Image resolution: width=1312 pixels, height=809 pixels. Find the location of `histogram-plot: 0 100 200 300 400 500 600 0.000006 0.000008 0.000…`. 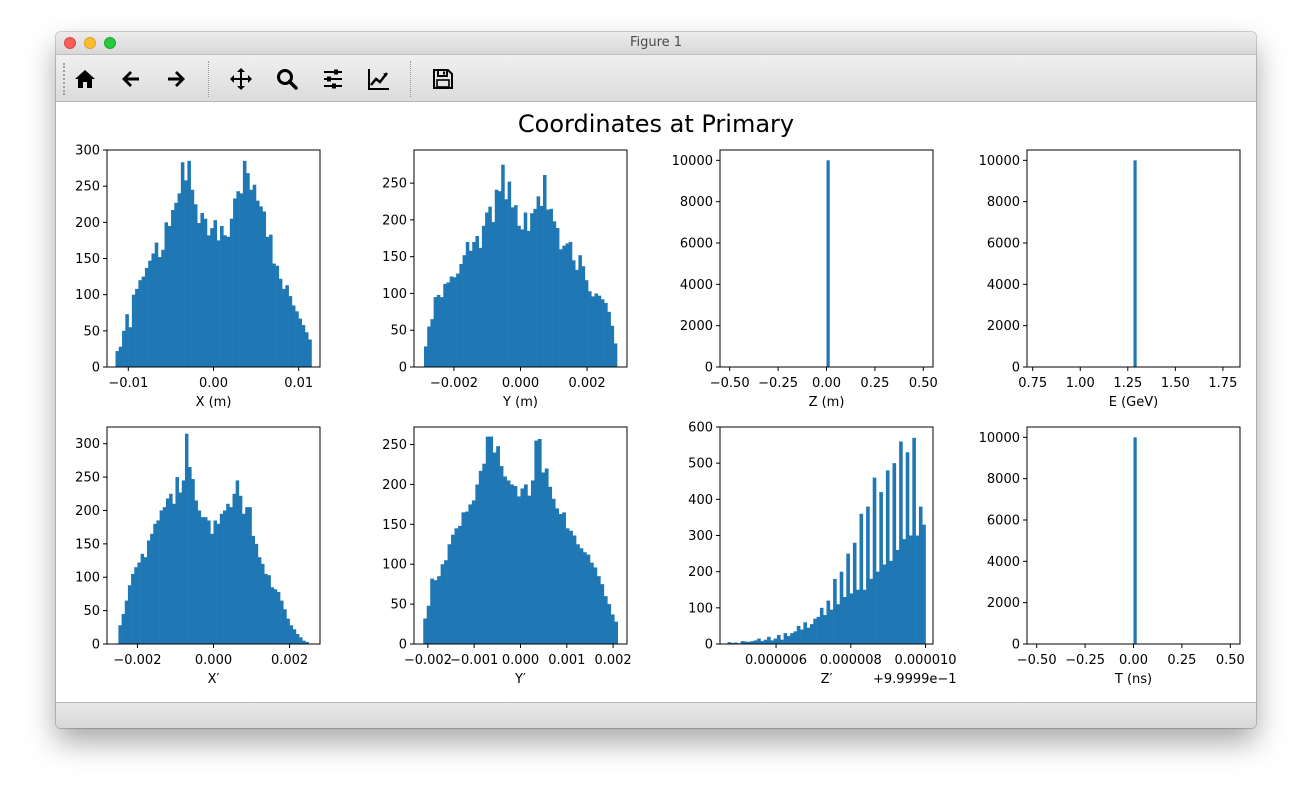

histogram-plot: 0 100 200 300 400 500 600 0.000006 0.000008 0.000… is located at coordinates (822, 545).